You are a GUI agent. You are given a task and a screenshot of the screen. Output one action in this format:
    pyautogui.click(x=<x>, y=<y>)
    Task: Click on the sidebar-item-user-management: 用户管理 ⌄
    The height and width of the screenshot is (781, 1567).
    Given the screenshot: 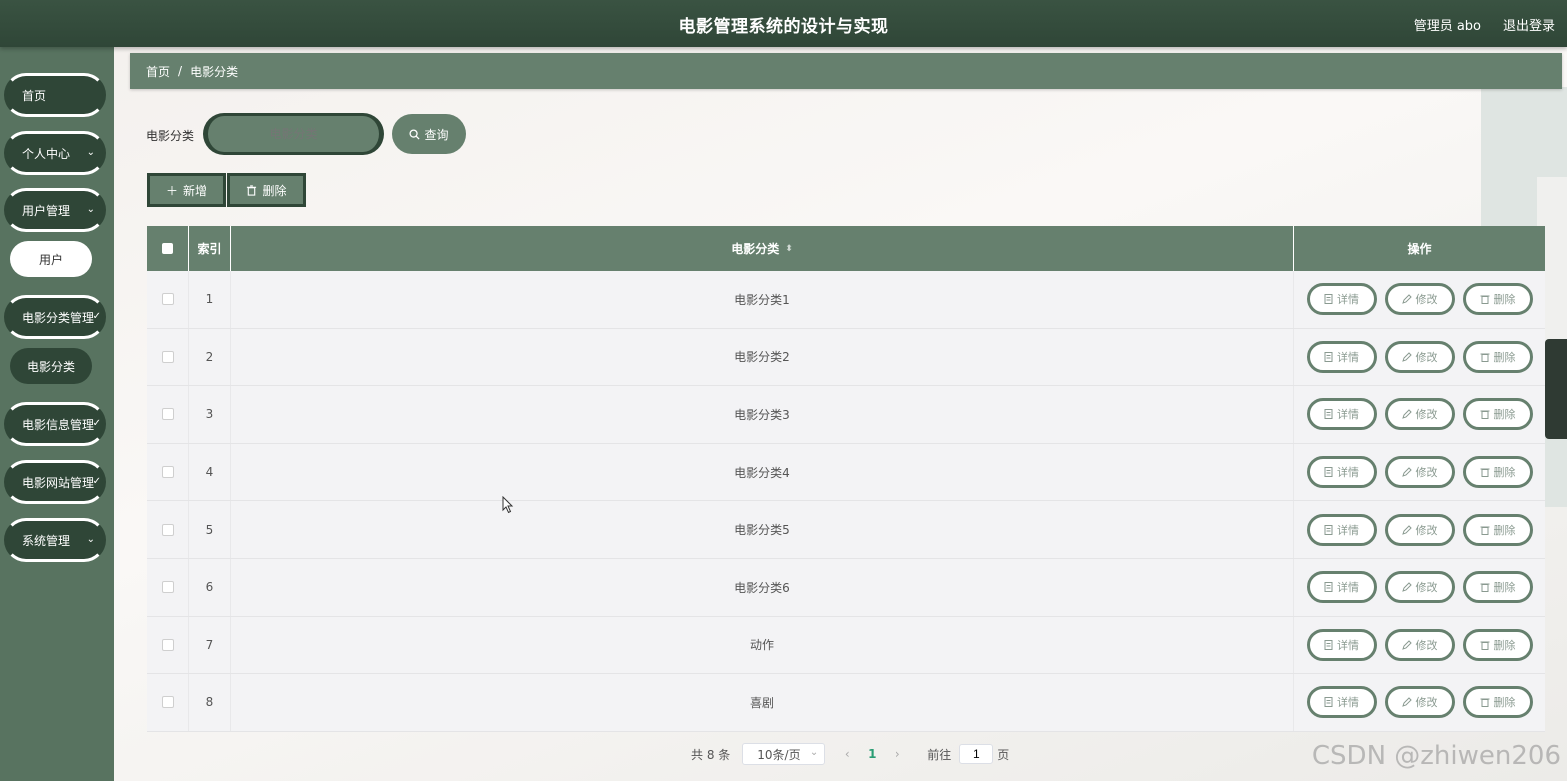 What is the action you would take?
    pyautogui.click(x=55, y=210)
    